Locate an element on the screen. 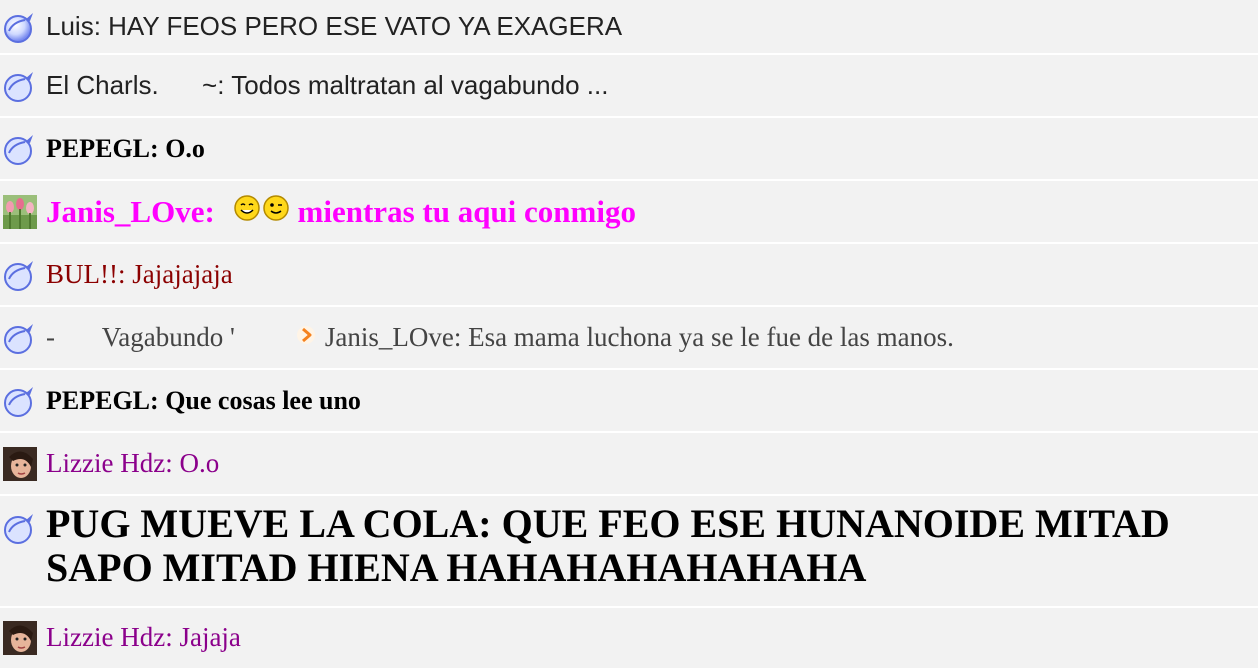  message-text: Luis: HAY FEOS PERO ESE VATO YA EXAGERA is located at coordinates (334, 26).